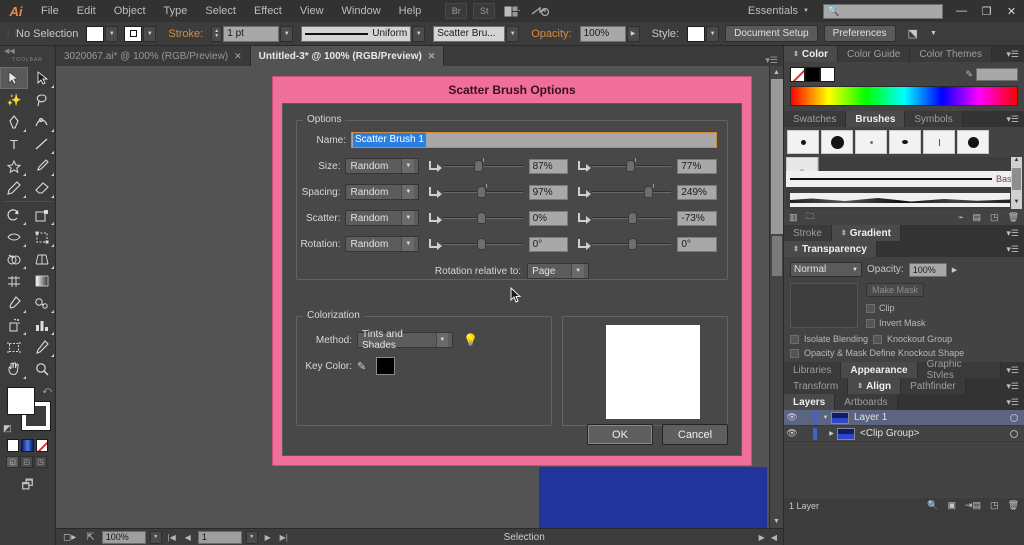 The image size is (1024, 545). I want to click on menu-help: Help, so click(410, 11).